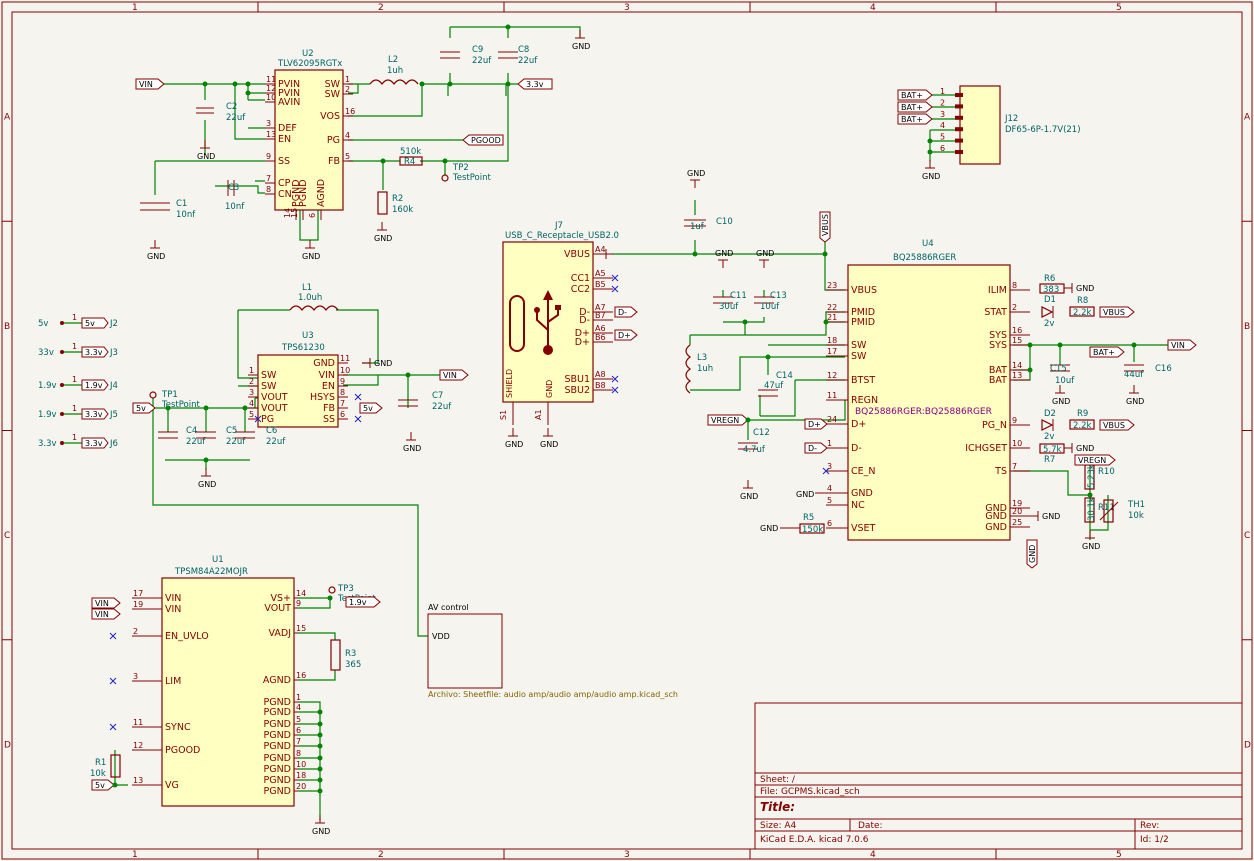 The width and height of the screenshot is (1254, 861). Describe the element at coordinates (301, 775) in the screenshot. I see `pin-number: 18` at that location.